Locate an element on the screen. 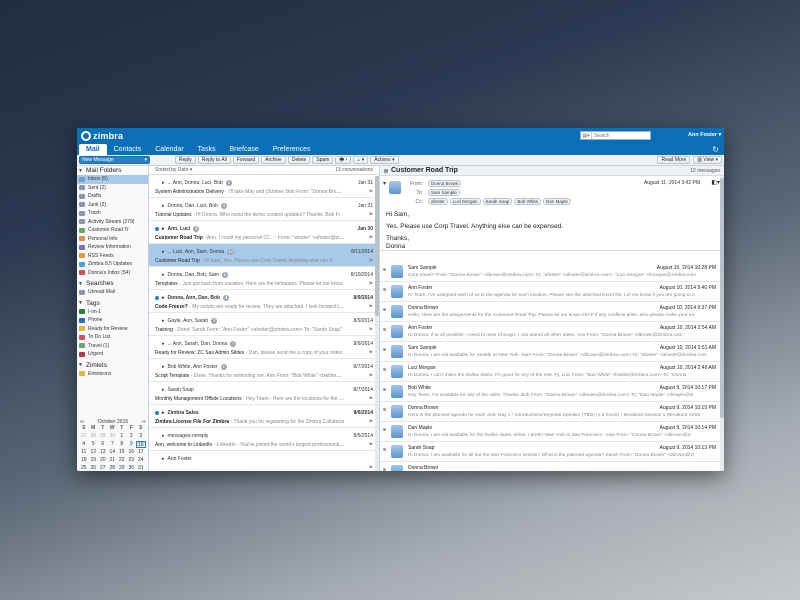 The height and width of the screenshot is (600, 800). tag-button: ⌂ ▾ is located at coordinates (361, 160).